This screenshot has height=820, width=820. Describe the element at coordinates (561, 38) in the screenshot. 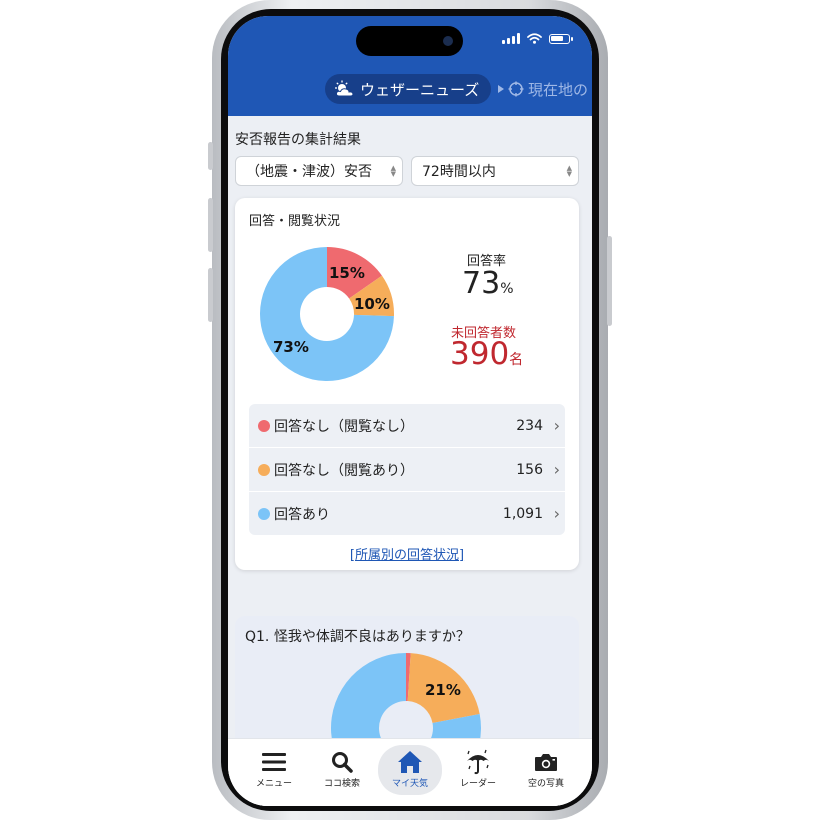

I see `battery-icon` at that location.